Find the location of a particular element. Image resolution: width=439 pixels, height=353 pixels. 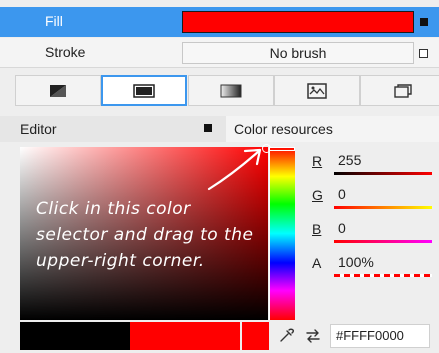

drag-arrow-icon is located at coordinates (234, 169).